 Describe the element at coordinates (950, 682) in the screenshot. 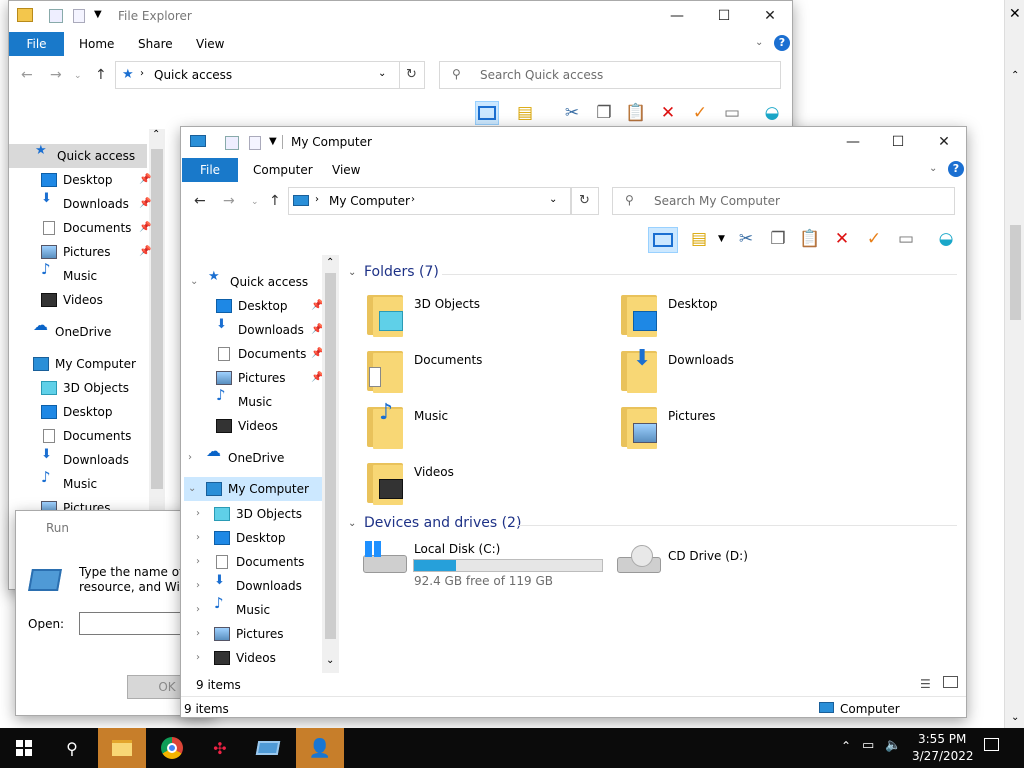

I see `large-icons-view-icon` at that location.